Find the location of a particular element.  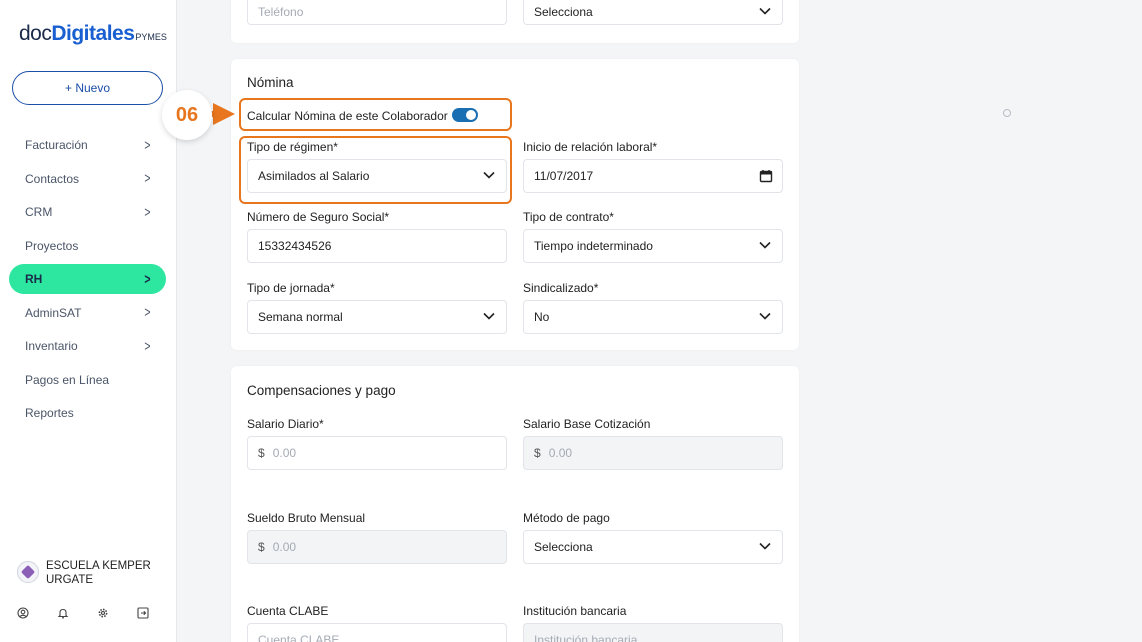

highlight-calc-toggle is located at coordinates (375, 114).